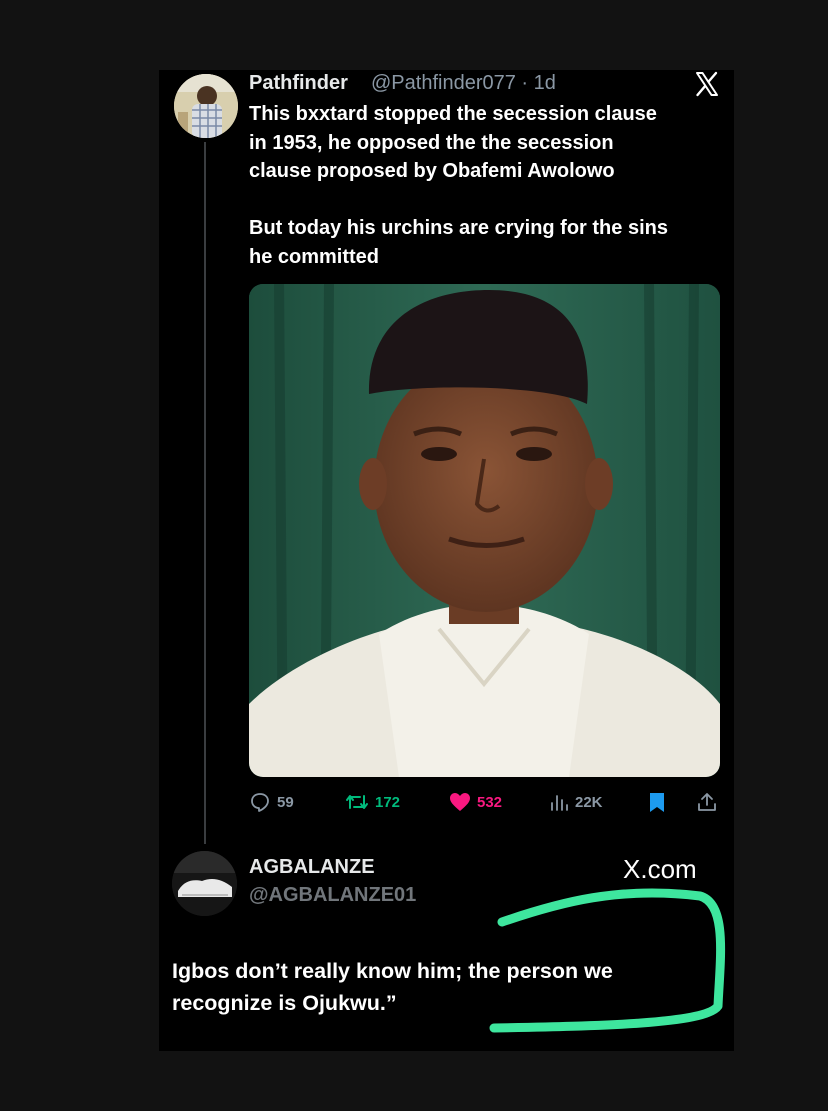 This screenshot has height=1111, width=828. I want to click on share-icon, so click(707, 802).